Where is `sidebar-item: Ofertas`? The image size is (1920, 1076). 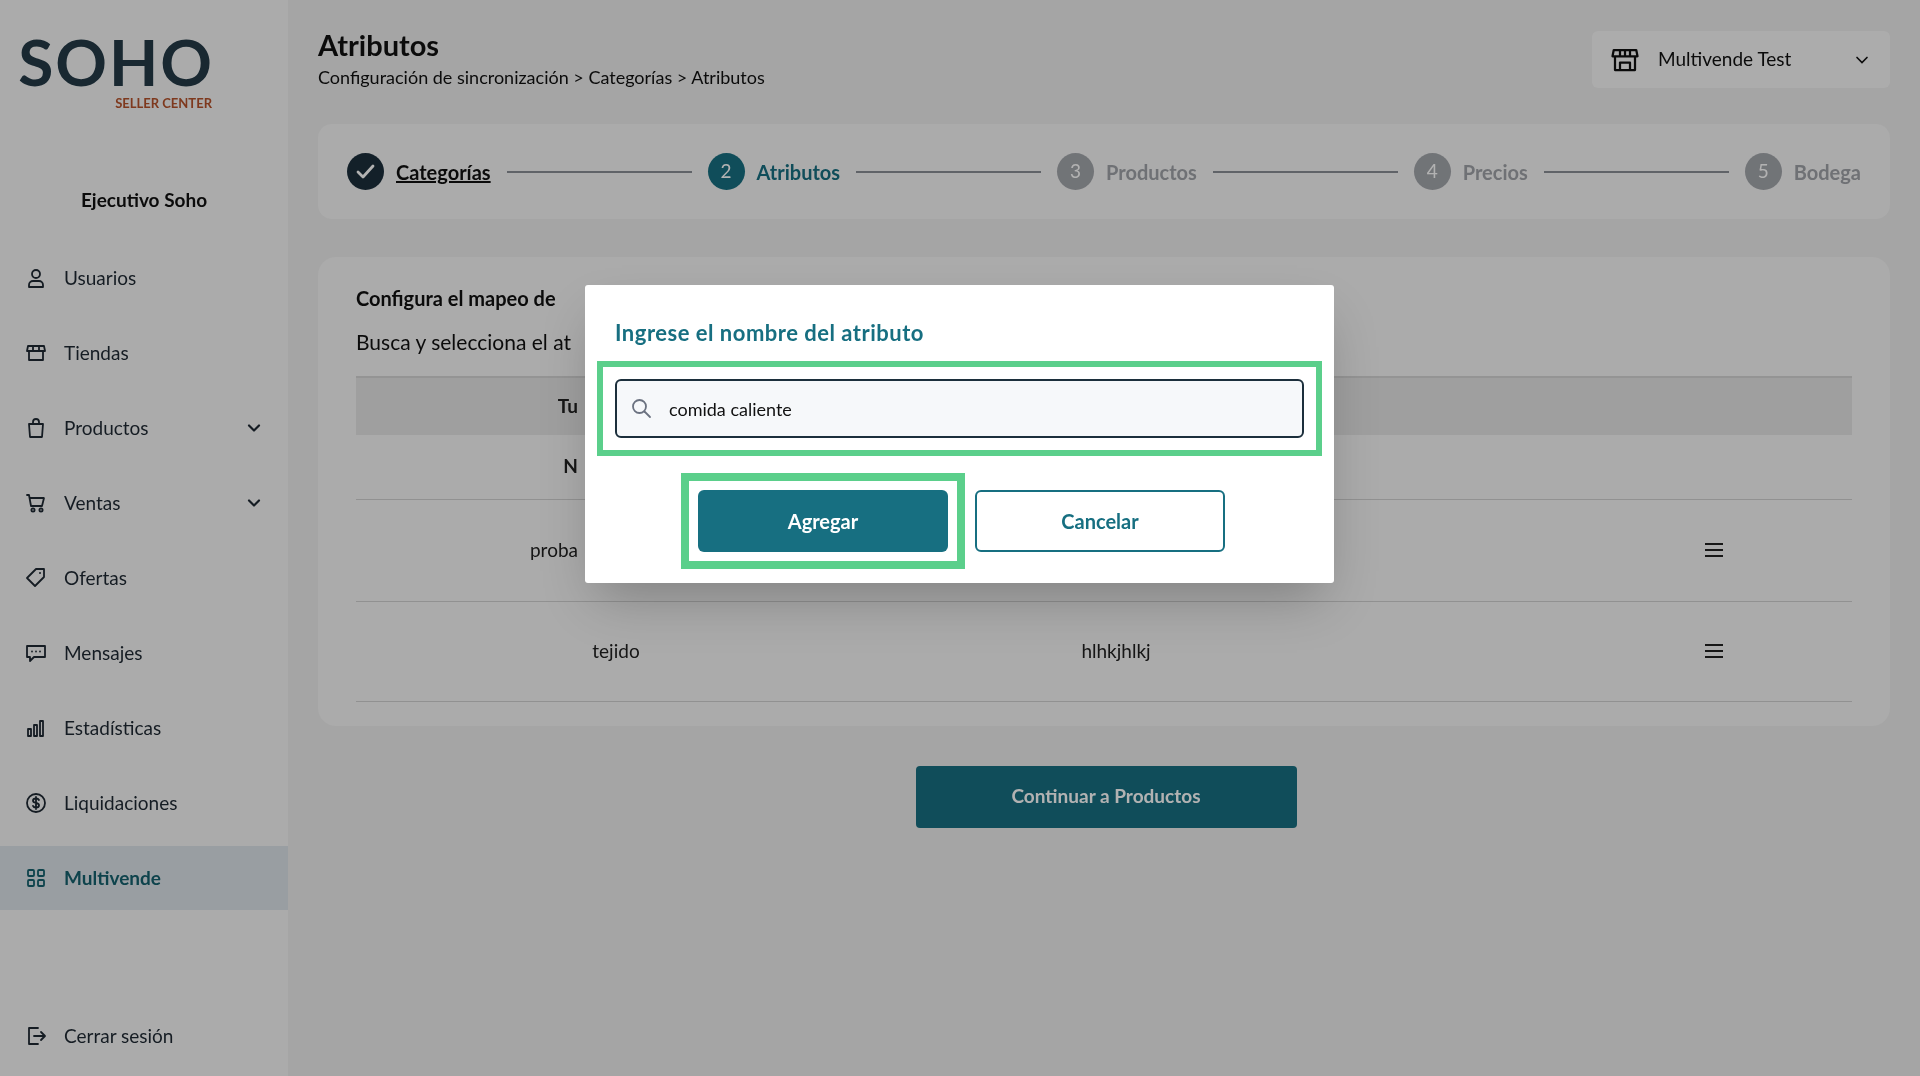
sidebar-item: Ofertas is located at coordinates (144, 578).